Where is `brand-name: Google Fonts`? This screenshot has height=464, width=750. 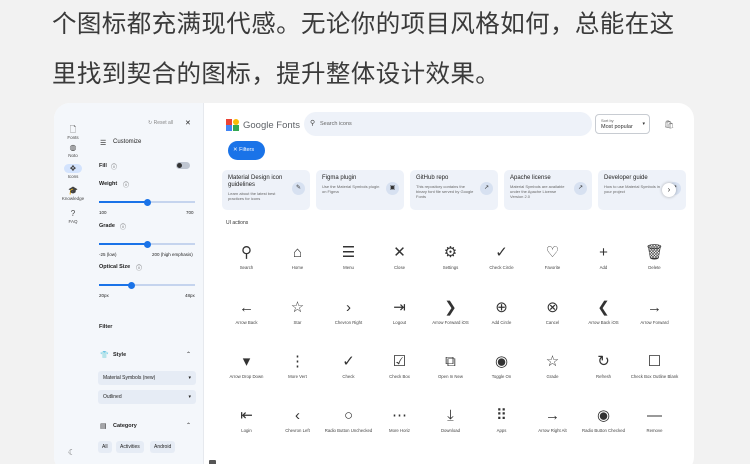 brand-name: Google Fonts is located at coordinates (272, 125).